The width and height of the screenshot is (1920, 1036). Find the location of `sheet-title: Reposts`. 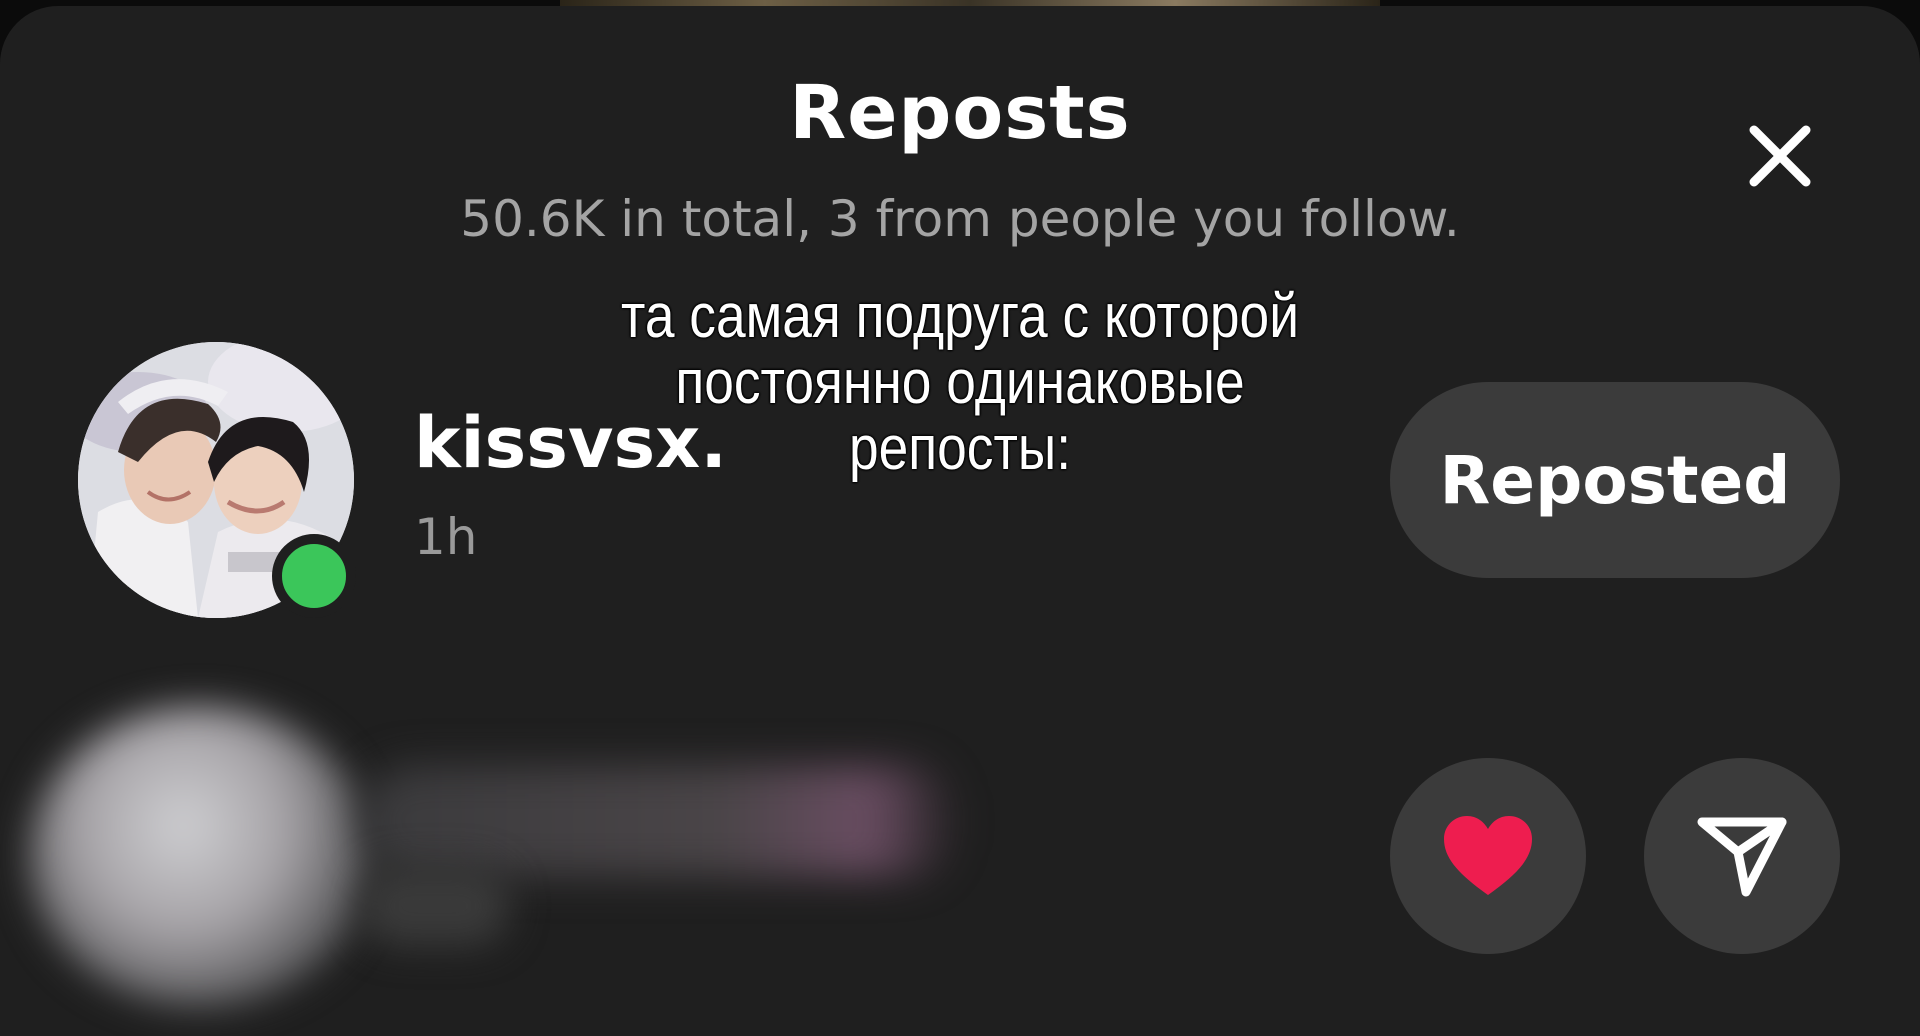

sheet-title: Reposts is located at coordinates (960, 113).